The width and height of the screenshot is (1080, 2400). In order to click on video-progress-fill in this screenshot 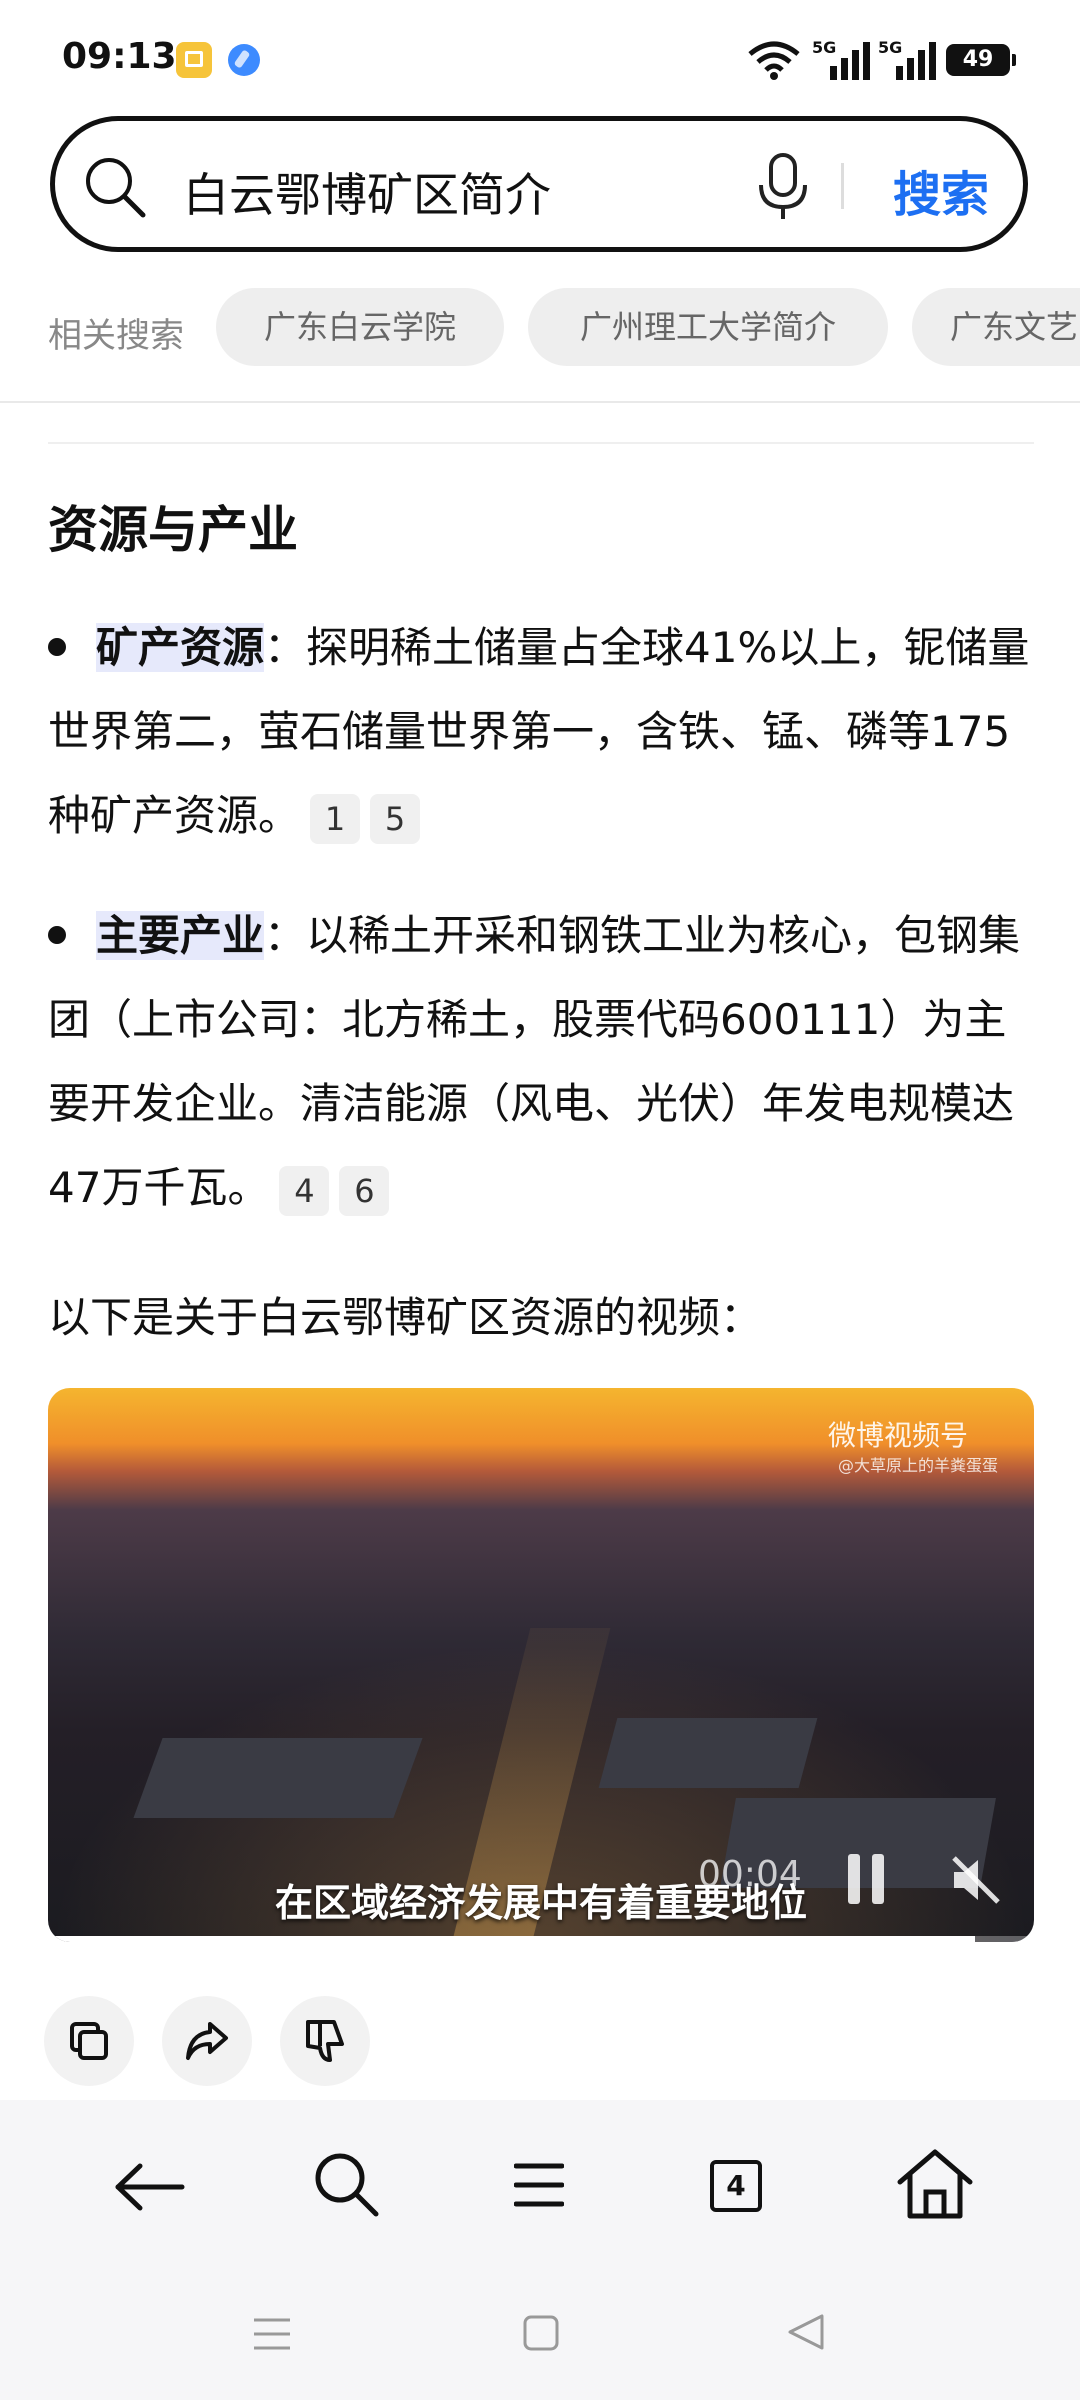, I will do `click(511, 1939)`.